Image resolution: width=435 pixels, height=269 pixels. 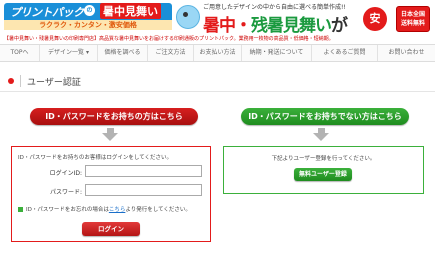 I want to click on login-id-input, so click(x=143, y=171).